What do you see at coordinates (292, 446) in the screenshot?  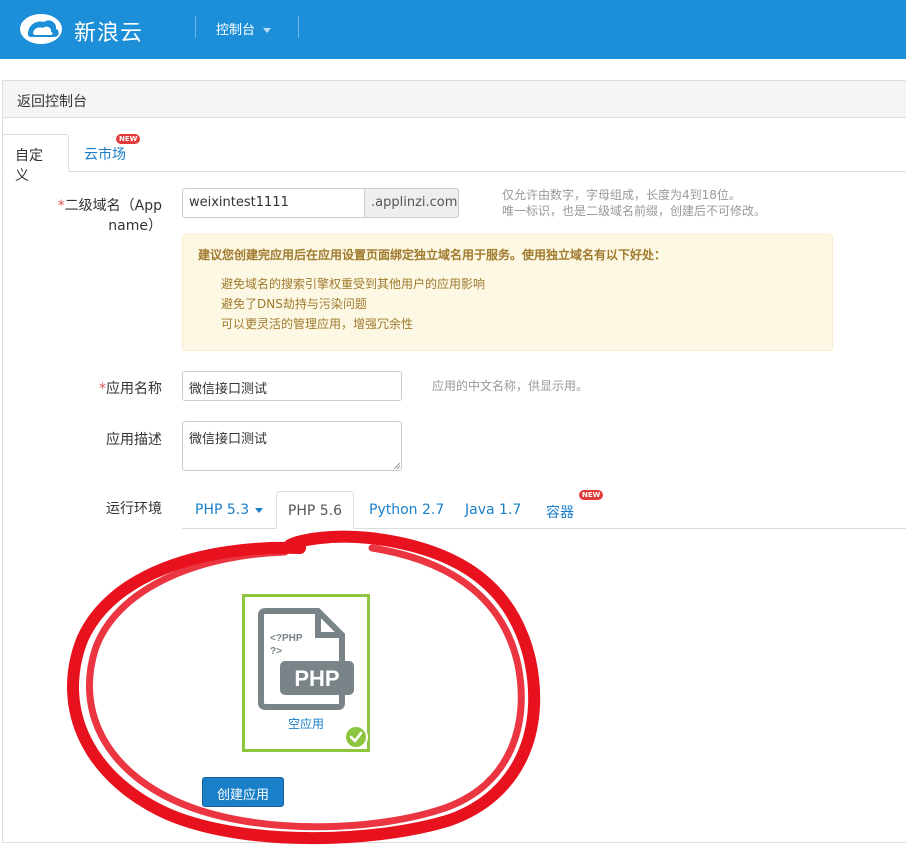 I see `description-textarea: 微信接口测试` at bounding box center [292, 446].